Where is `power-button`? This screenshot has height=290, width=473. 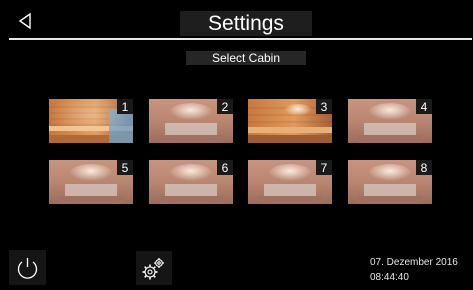
power-button is located at coordinates (27, 267).